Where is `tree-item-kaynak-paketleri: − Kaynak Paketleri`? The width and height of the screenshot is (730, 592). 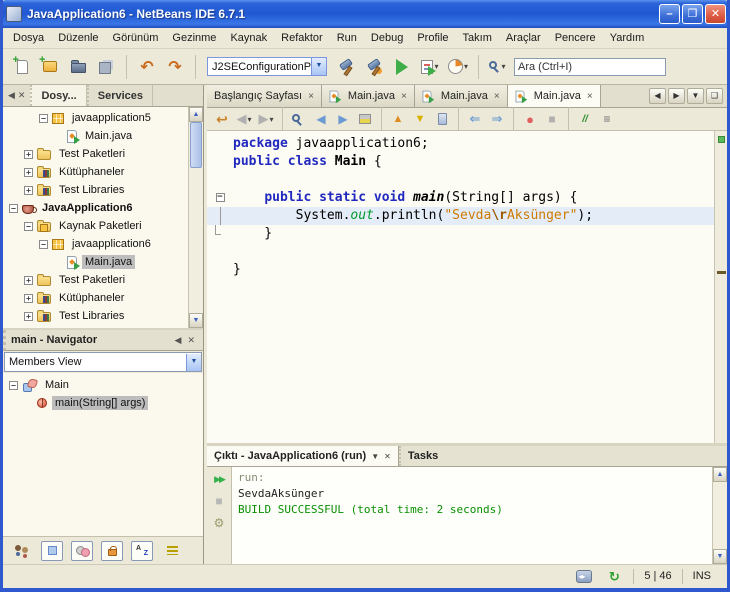
tree-item-kaynak-paketleri: − Kaynak Paketleri is located at coordinates (95, 226).